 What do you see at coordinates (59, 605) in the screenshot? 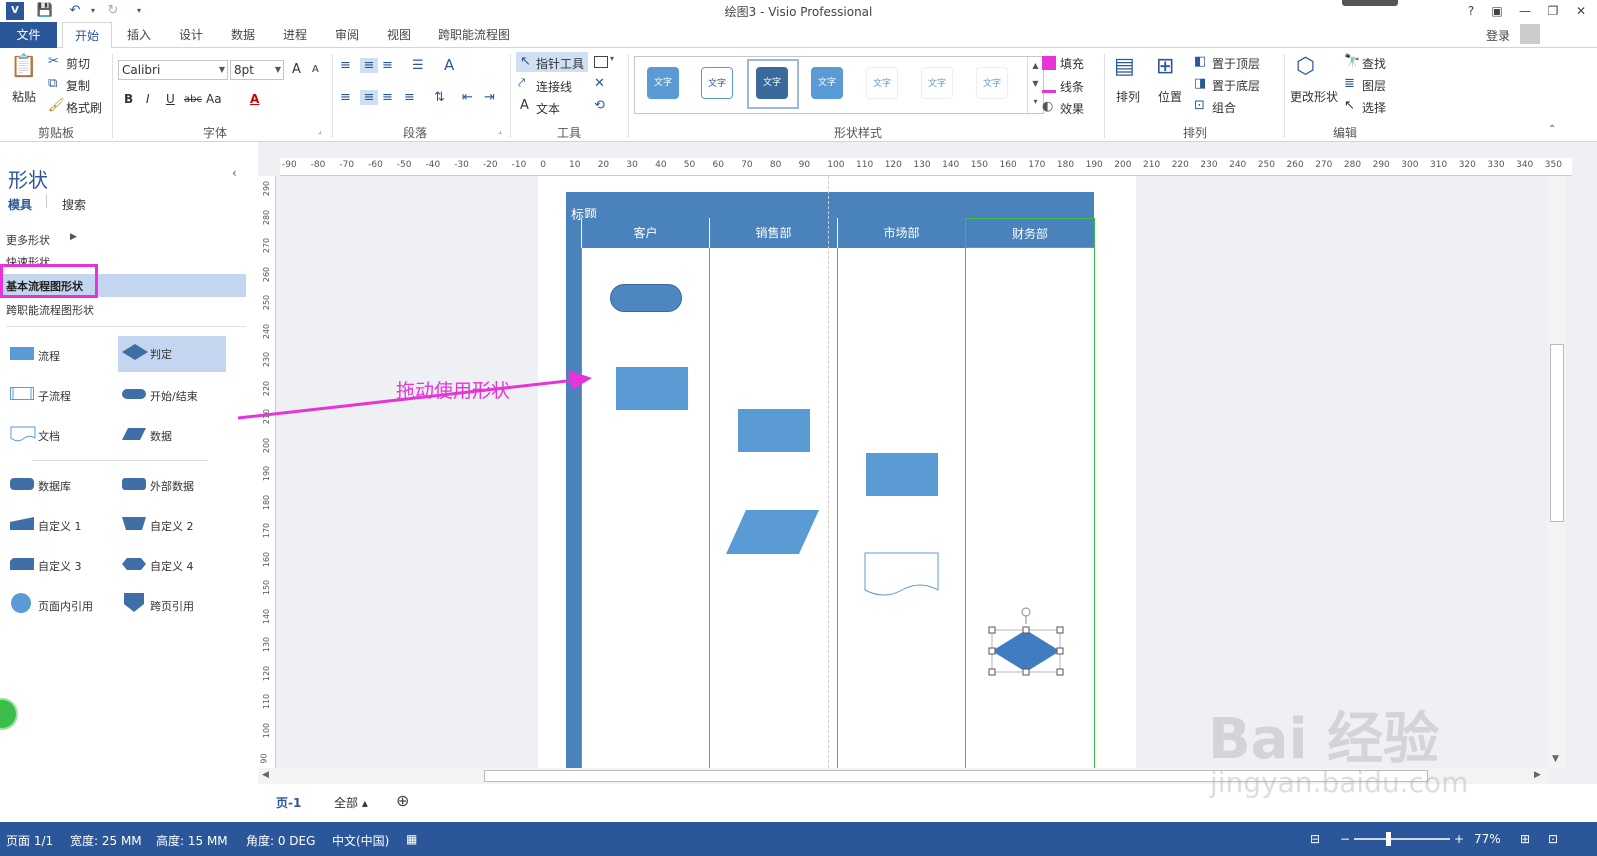
I see `shape-on-page-ref: 页面内引用` at bounding box center [59, 605].